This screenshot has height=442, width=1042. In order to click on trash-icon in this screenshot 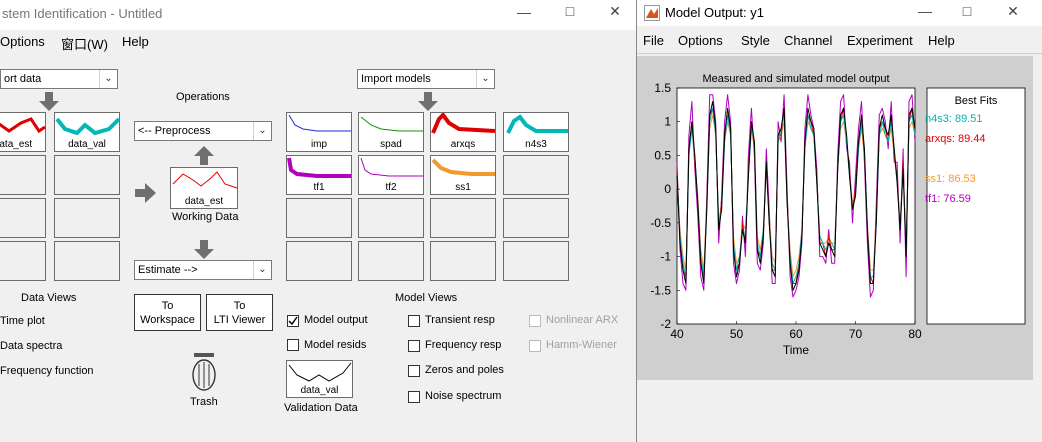, I will do `click(204, 373)`.